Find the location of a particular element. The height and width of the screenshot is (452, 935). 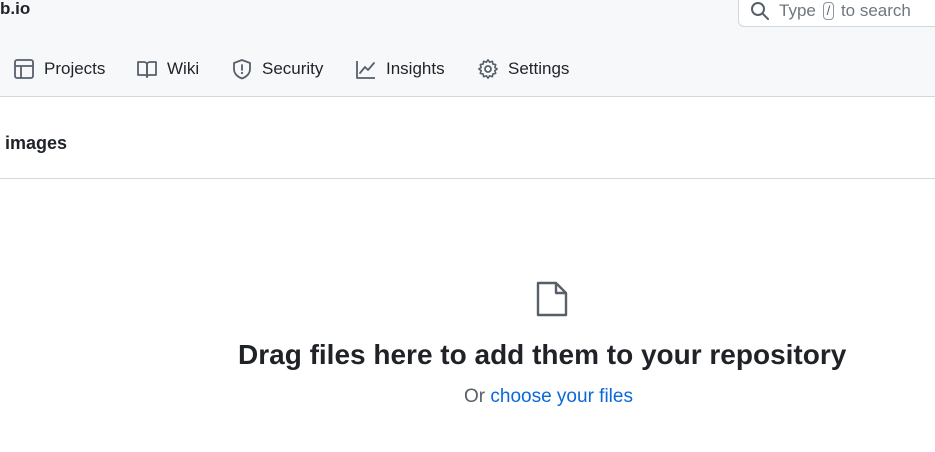

search-input: Type / to search is located at coordinates (836, 13).